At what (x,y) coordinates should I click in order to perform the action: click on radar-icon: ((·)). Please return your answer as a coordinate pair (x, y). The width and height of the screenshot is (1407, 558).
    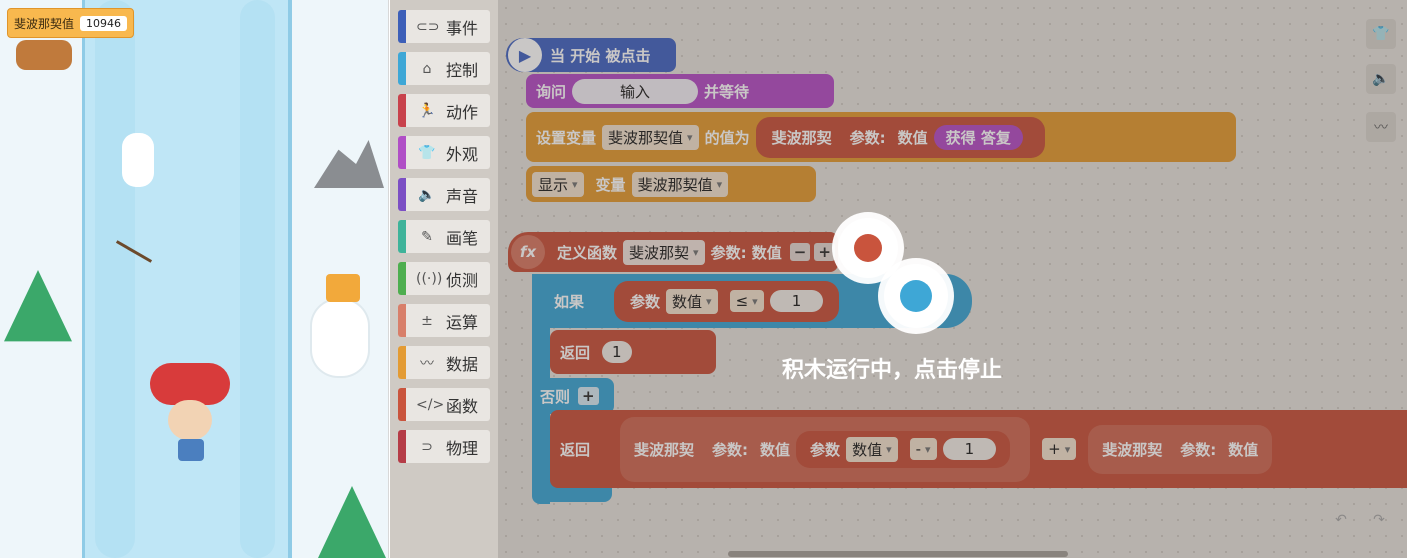
    Looking at the image, I should click on (429, 278).